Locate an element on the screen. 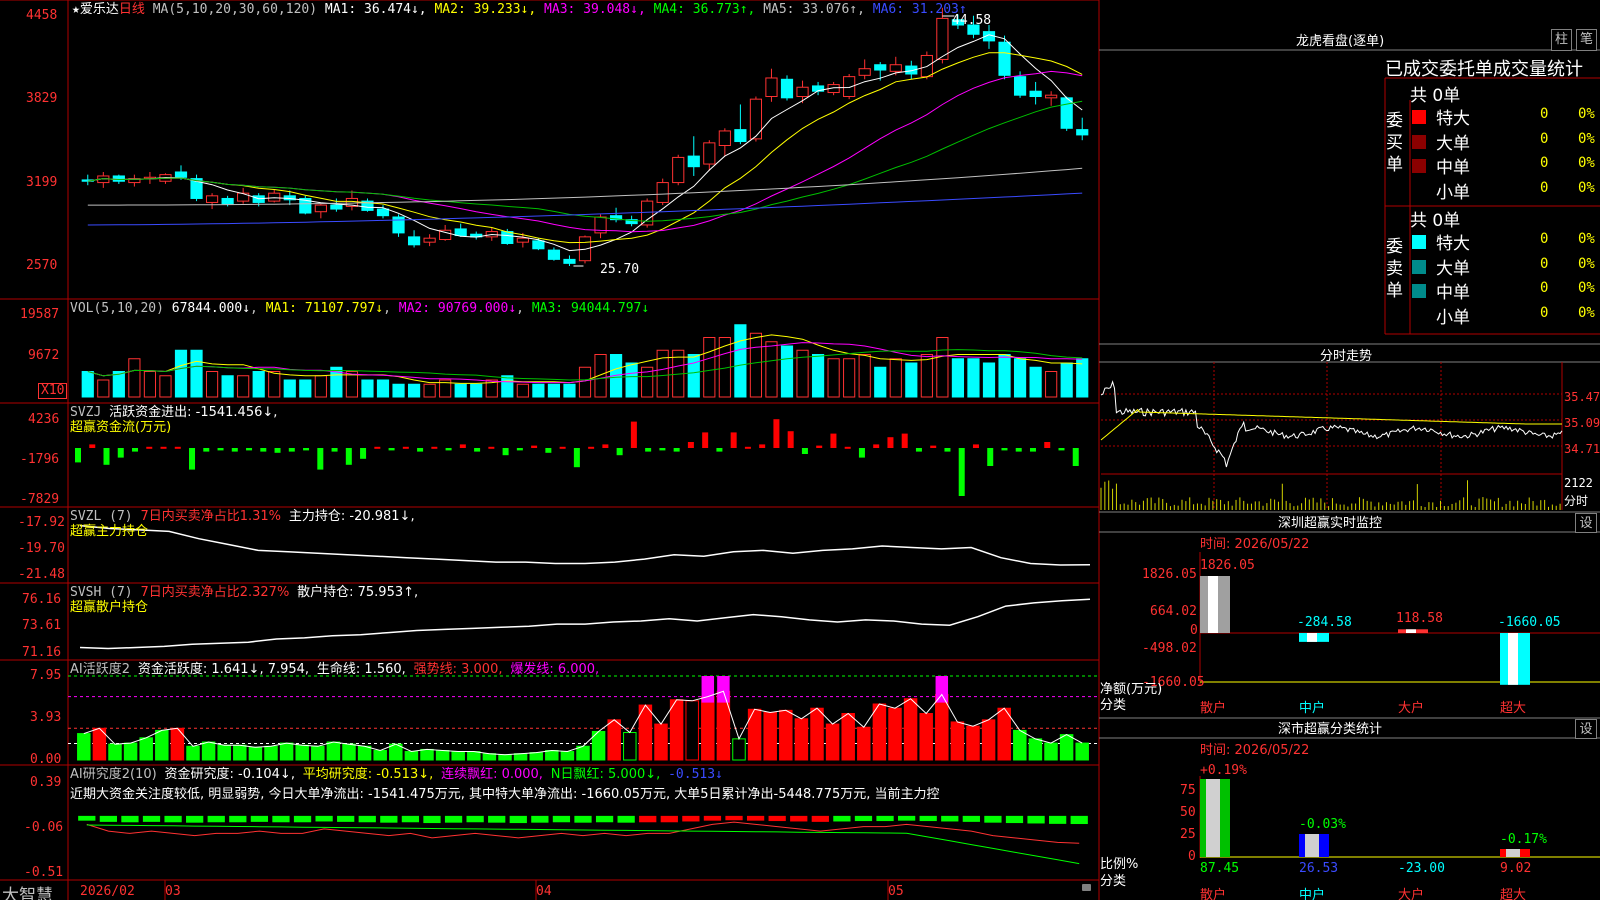 This screenshot has width=1600, height=900. sz-category-label: 散户 is located at coordinates (1213, 708).